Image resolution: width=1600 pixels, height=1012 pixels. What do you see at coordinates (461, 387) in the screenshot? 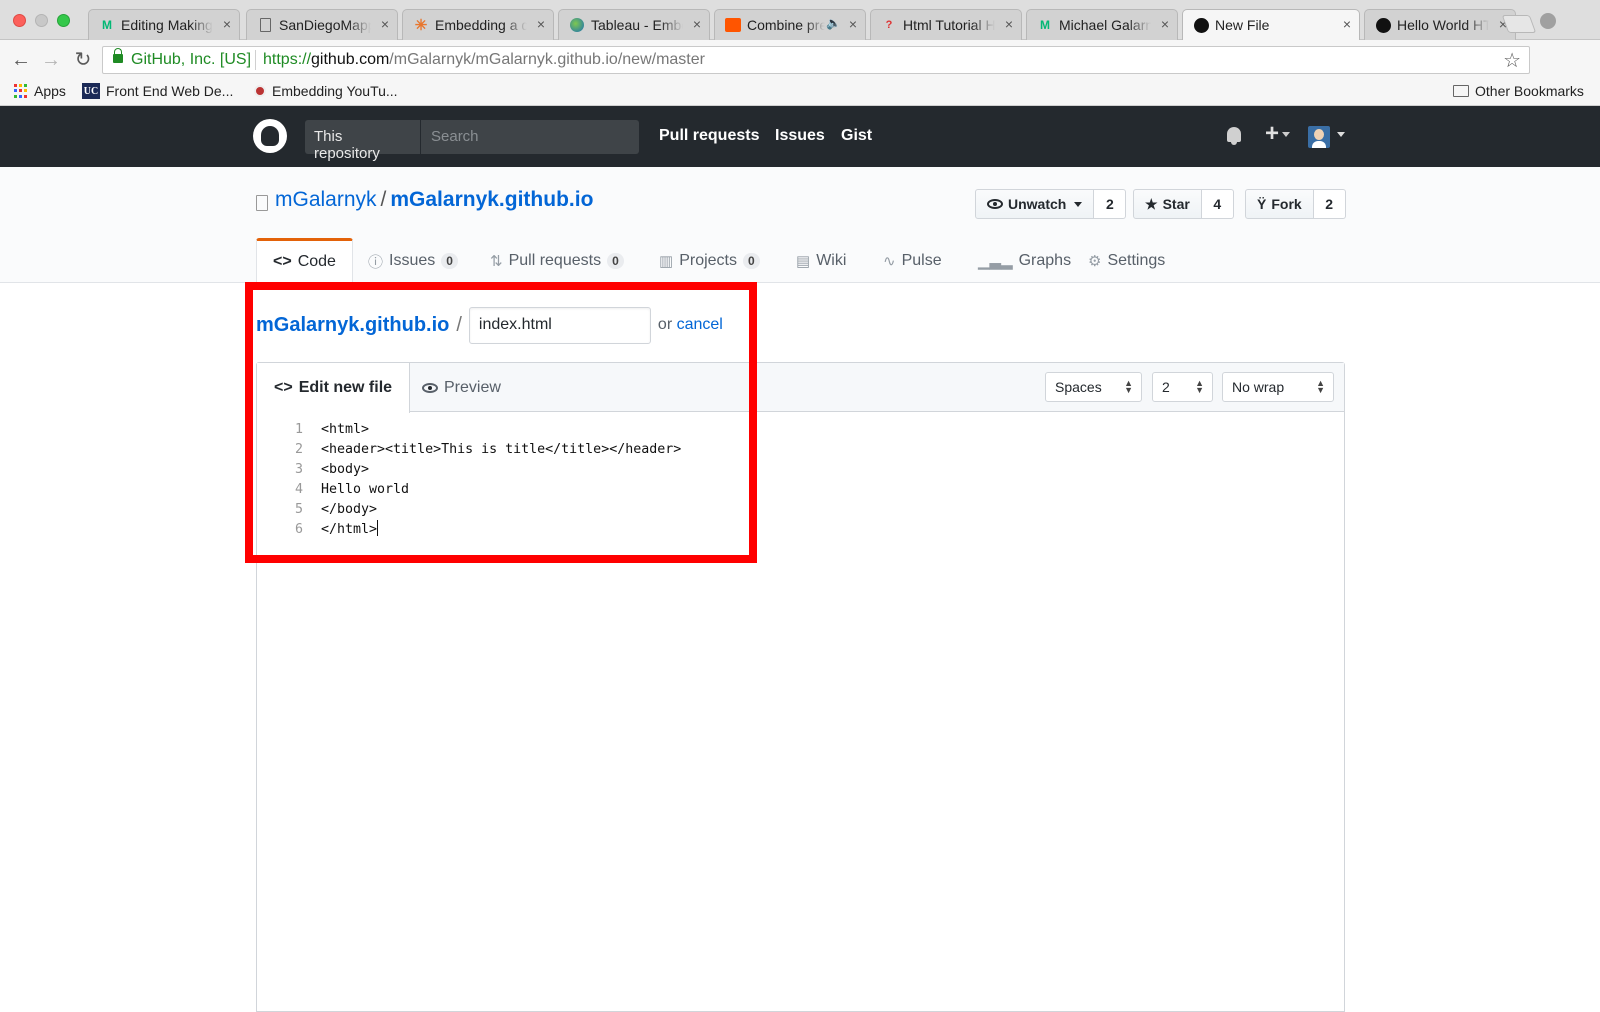
I see `tab-preview: Preview` at bounding box center [461, 387].